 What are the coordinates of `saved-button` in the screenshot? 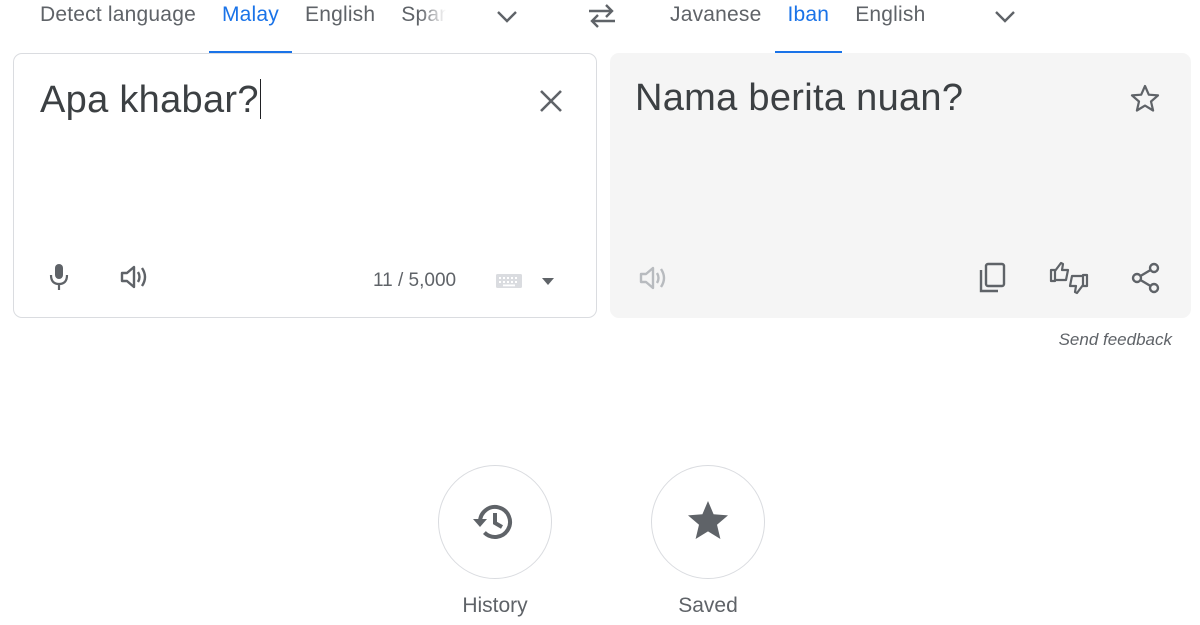 It's located at (708, 522).